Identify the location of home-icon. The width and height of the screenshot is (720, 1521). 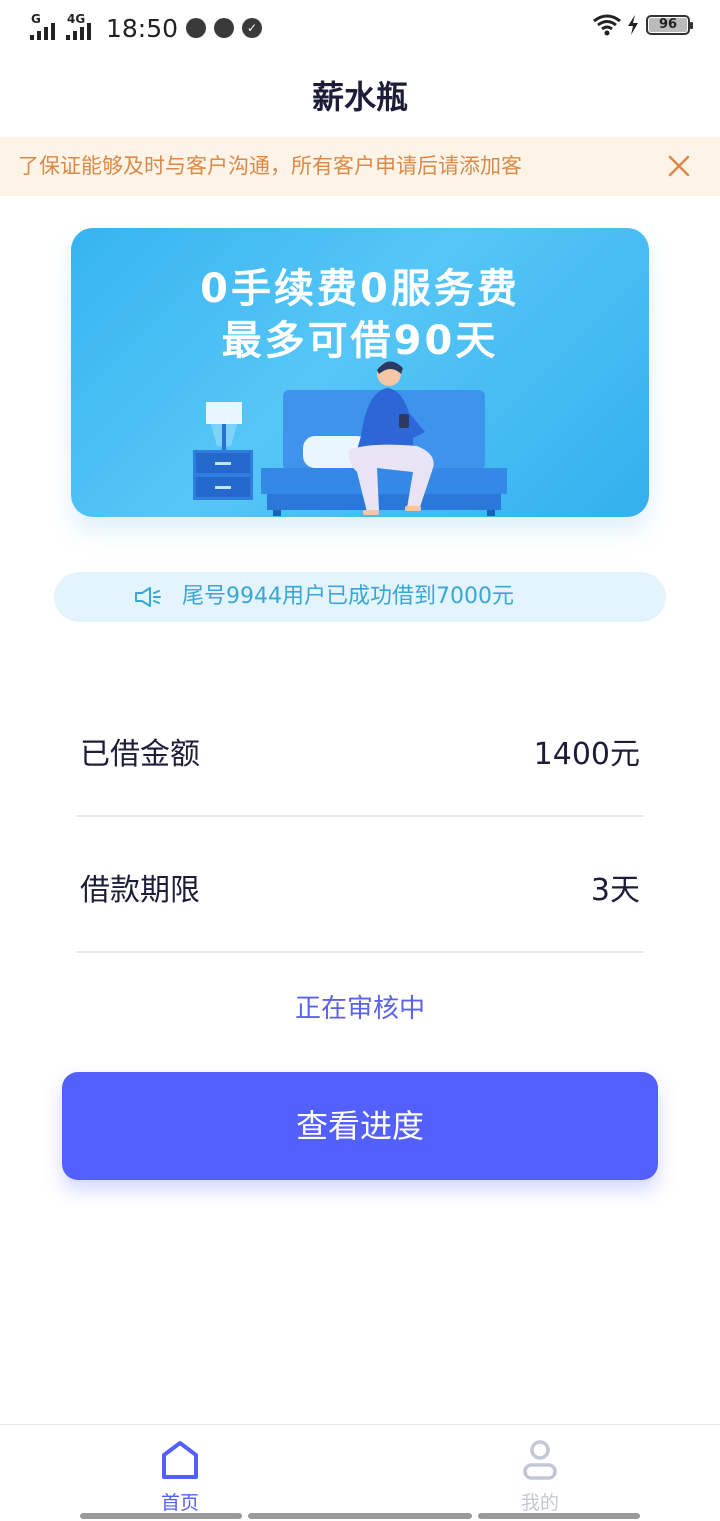
(180, 1460).